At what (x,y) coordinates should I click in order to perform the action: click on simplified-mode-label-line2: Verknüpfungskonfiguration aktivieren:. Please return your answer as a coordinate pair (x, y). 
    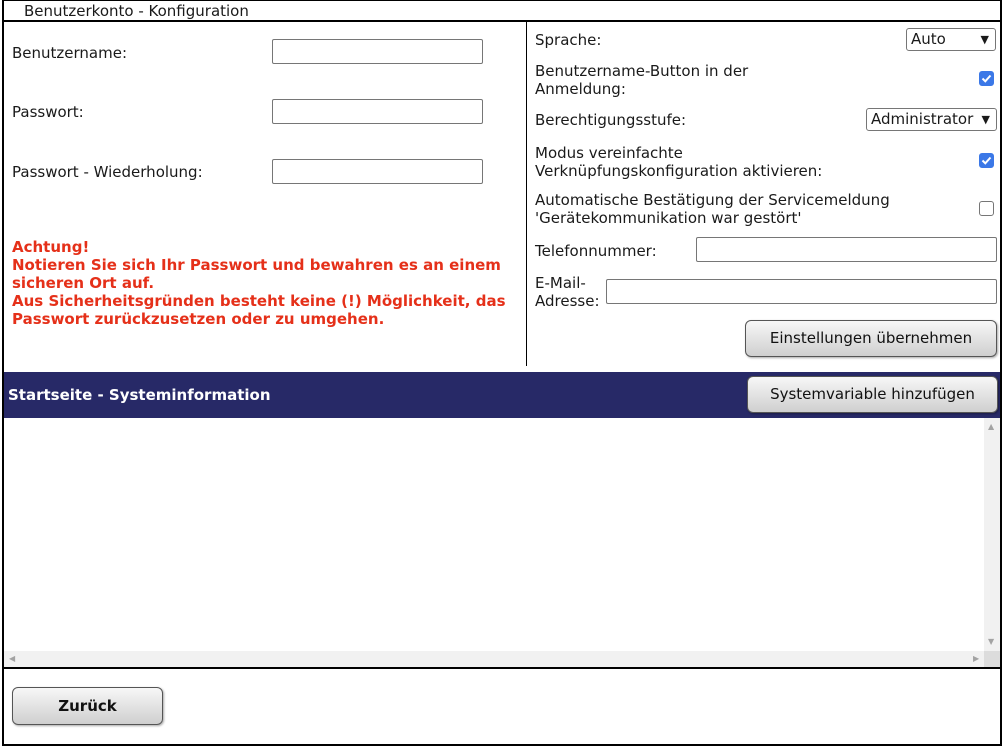
    Looking at the image, I should click on (679, 171).